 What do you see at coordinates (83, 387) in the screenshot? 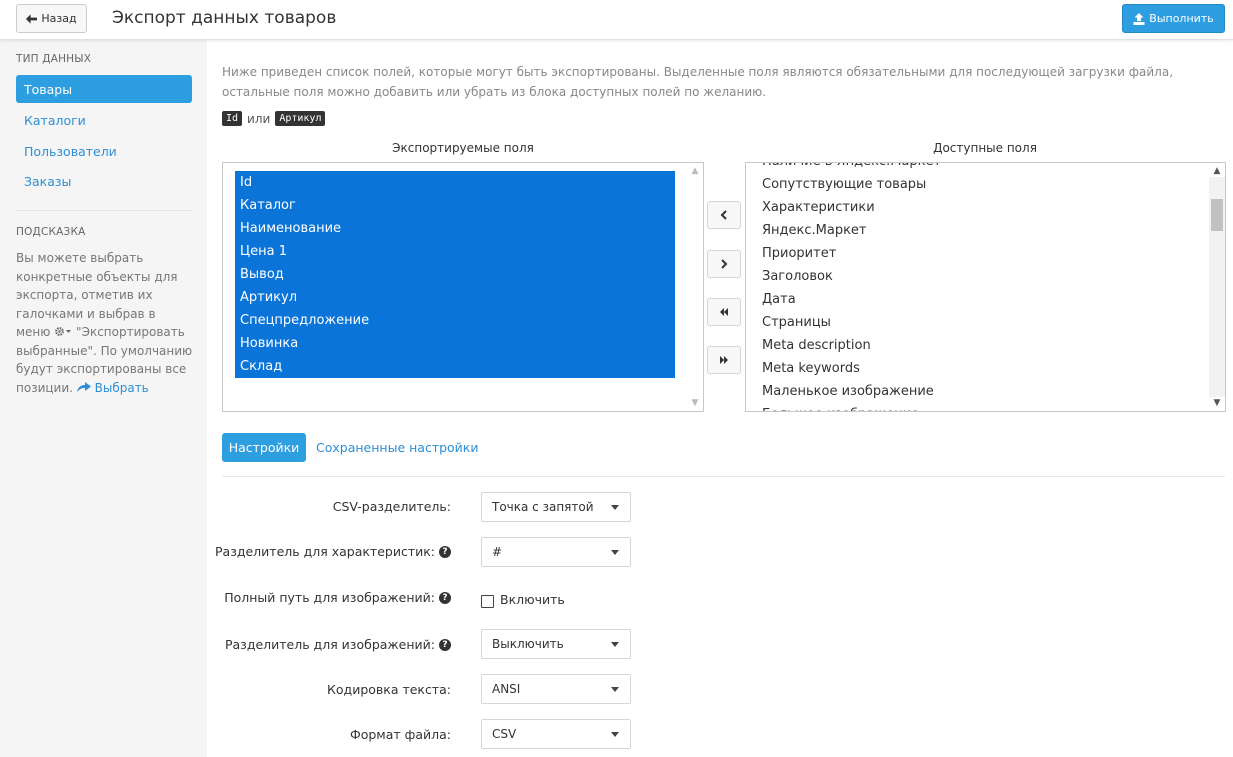
I see `share-arrow-icon` at bounding box center [83, 387].